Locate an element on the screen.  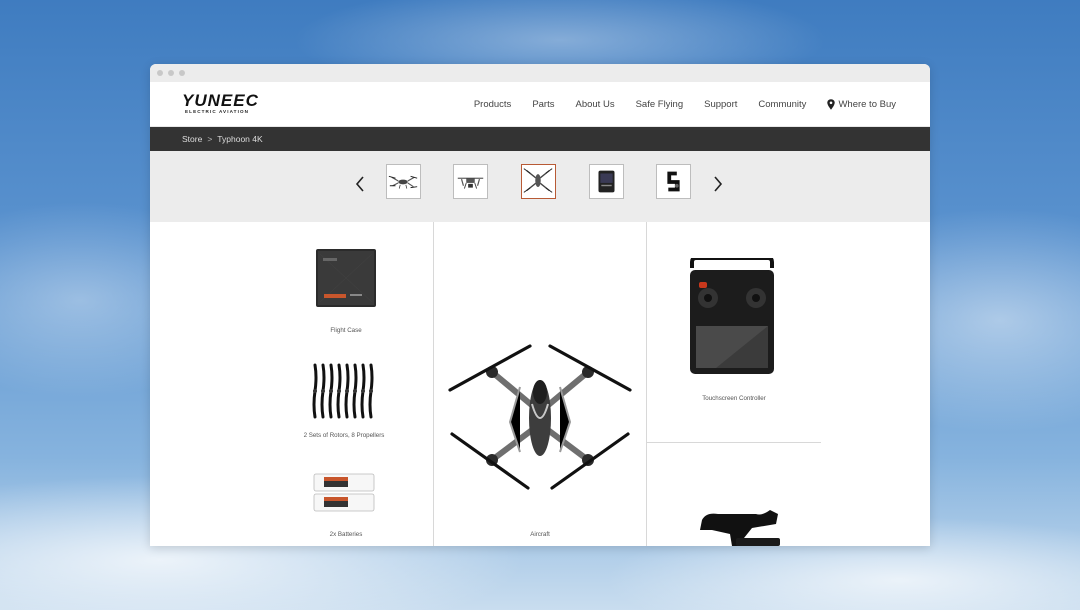
thumb-battery is located at coordinates (606, 181).